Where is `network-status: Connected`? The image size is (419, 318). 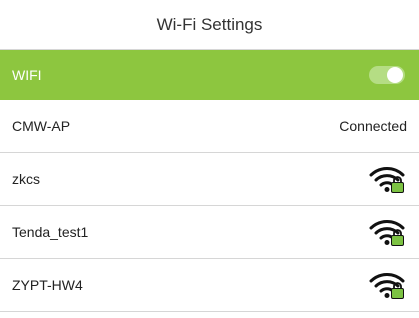
network-status: Connected is located at coordinates (373, 126).